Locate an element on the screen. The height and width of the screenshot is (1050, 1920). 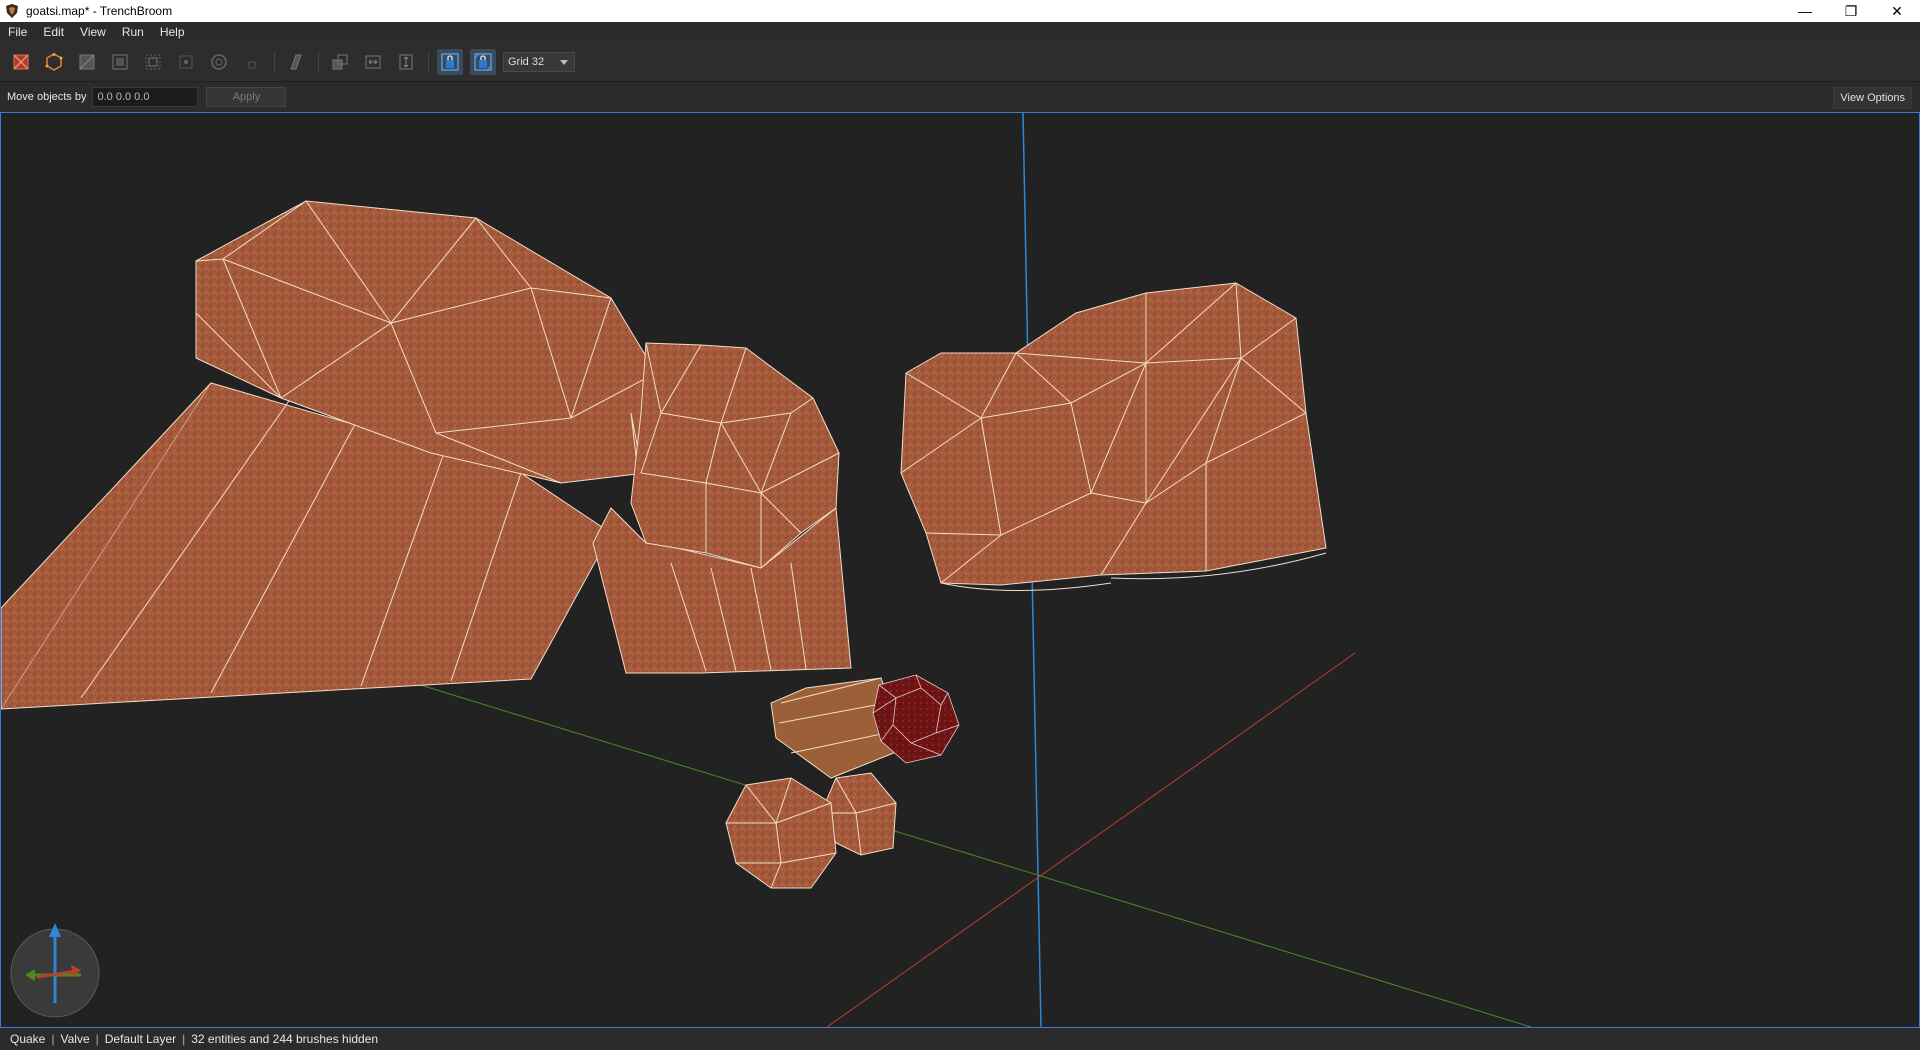
clip-tool-icon is located at coordinates (153, 61).